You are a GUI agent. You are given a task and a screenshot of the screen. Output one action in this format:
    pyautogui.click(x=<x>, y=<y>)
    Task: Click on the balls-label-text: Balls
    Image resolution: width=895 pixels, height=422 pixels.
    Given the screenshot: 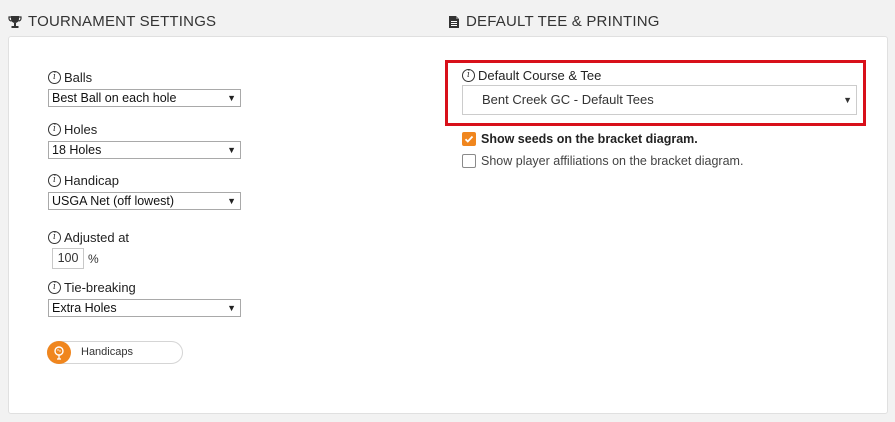 What is the action you would take?
    pyautogui.click(x=78, y=77)
    